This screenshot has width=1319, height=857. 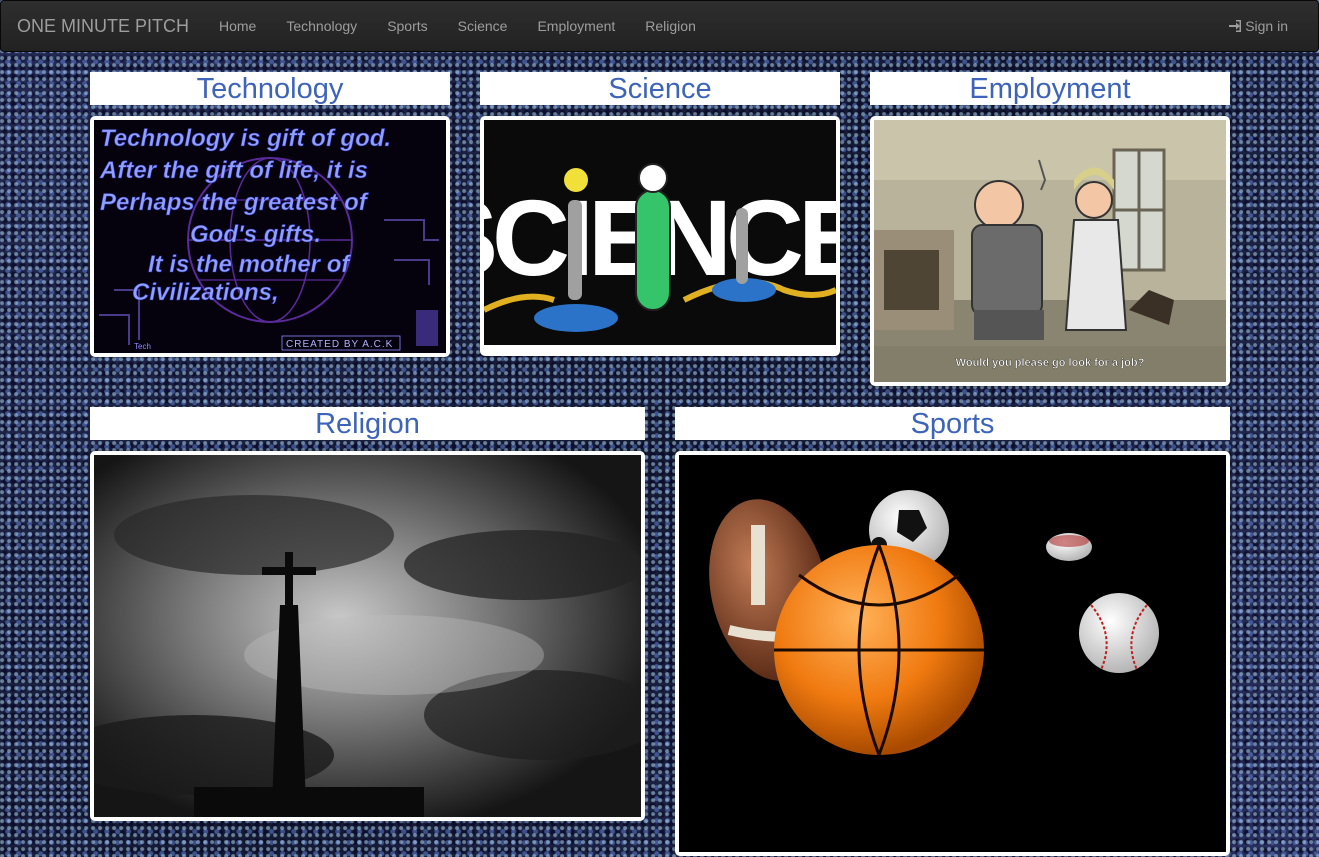 What do you see at coordinates (234, 202) in the screenshot?
I see `tech-line-3: Perhaps the greatest of` at bounding box center [234, 202].